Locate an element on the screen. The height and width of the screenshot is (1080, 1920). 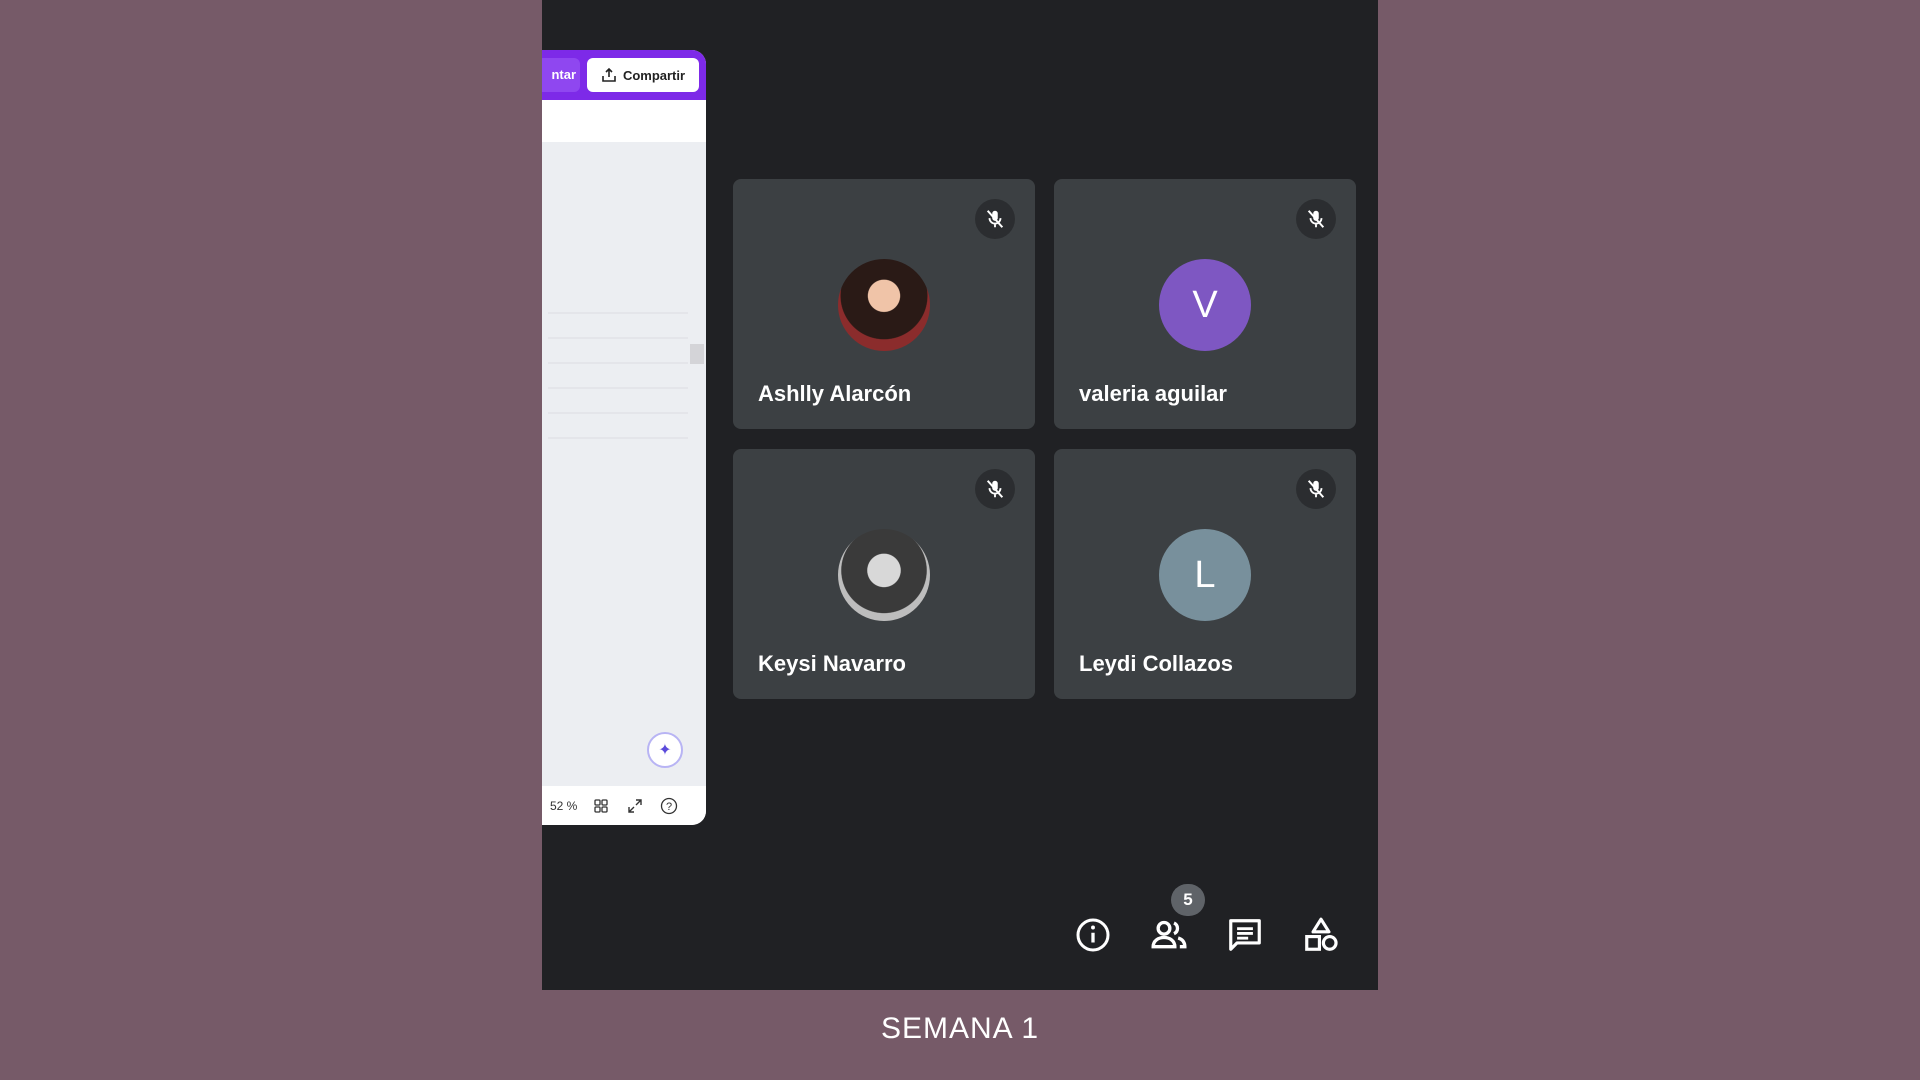
participant-tile: Keysi Navarro is located at coordinates (884, 574).